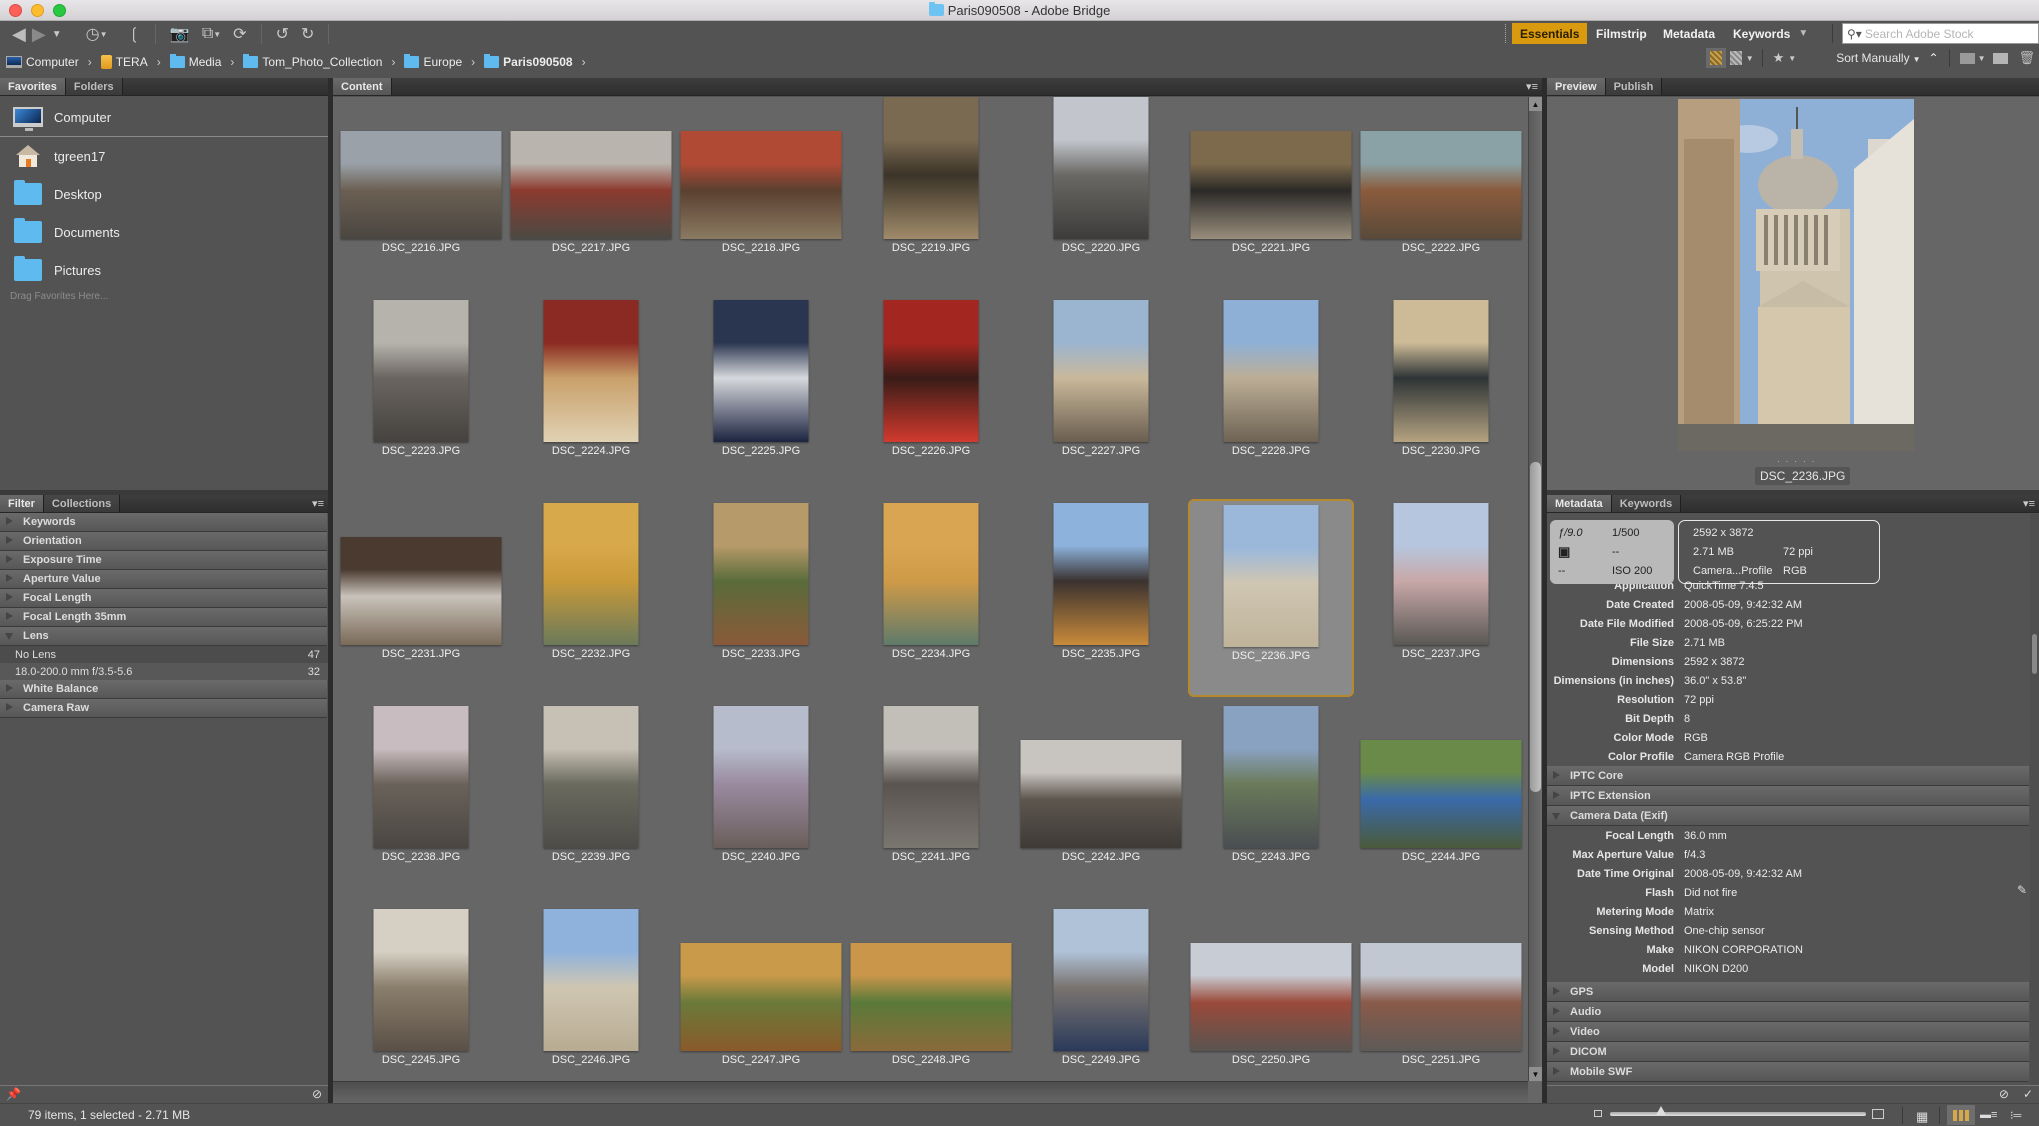 Image resolution: width=2039 pixels, height=1126 pixels. Describe the element at coordinates (282, 34) in the screenshot. I see `rotate-left-icon: ↺` at that location.